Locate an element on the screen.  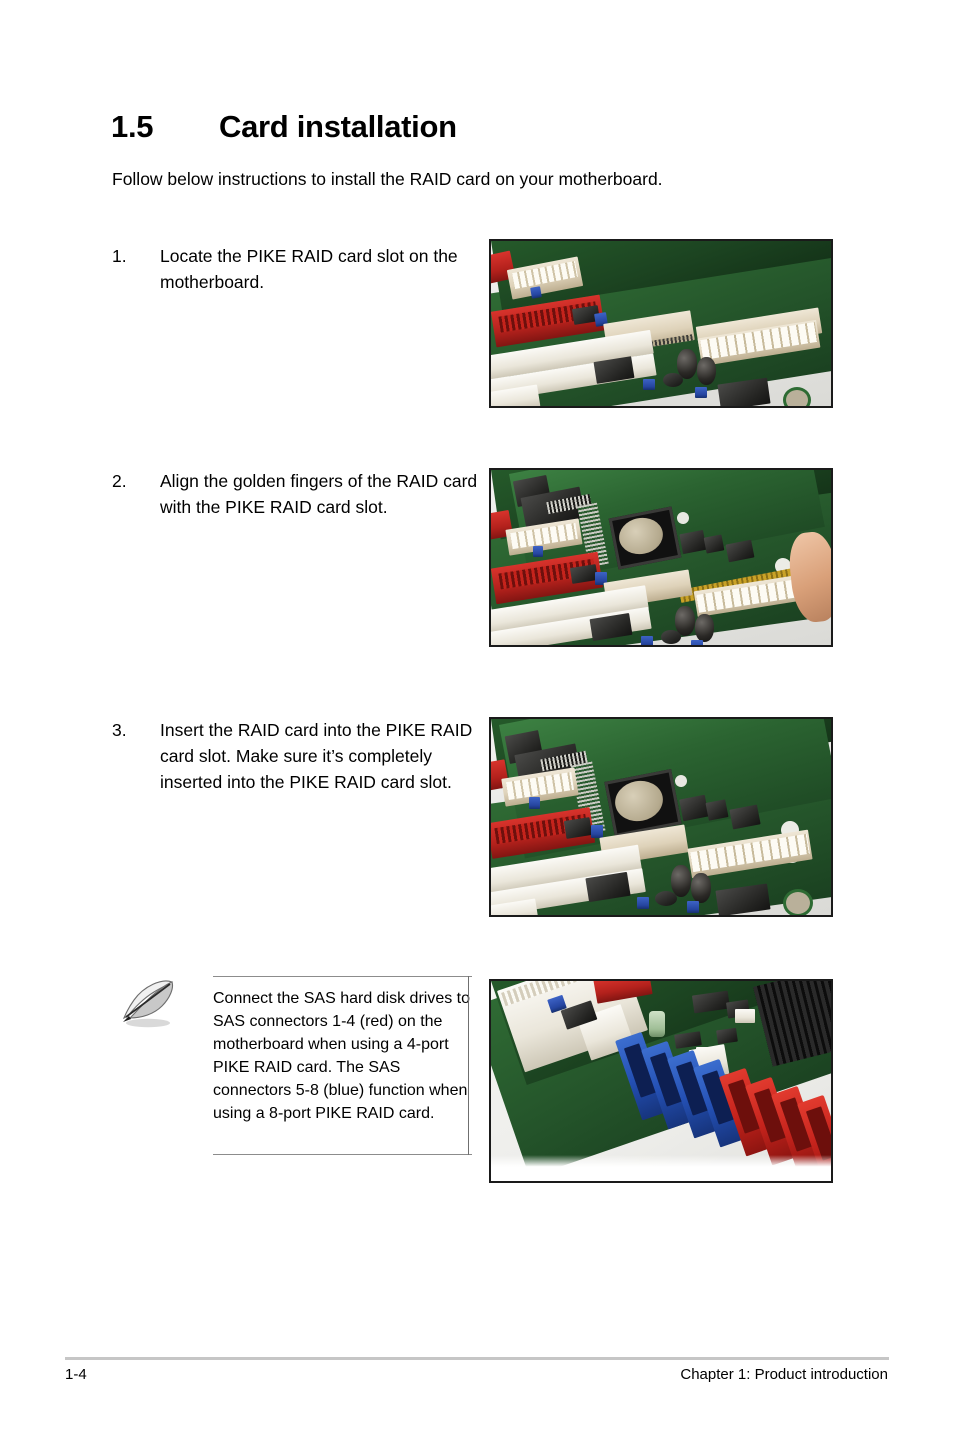
pencil-note-icon is located at coordinates (153, 1004).